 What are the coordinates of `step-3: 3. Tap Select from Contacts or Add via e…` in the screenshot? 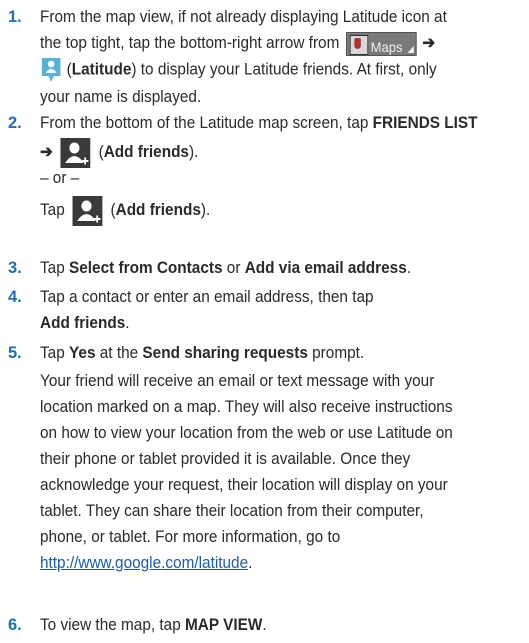 It's located at (266, 268).